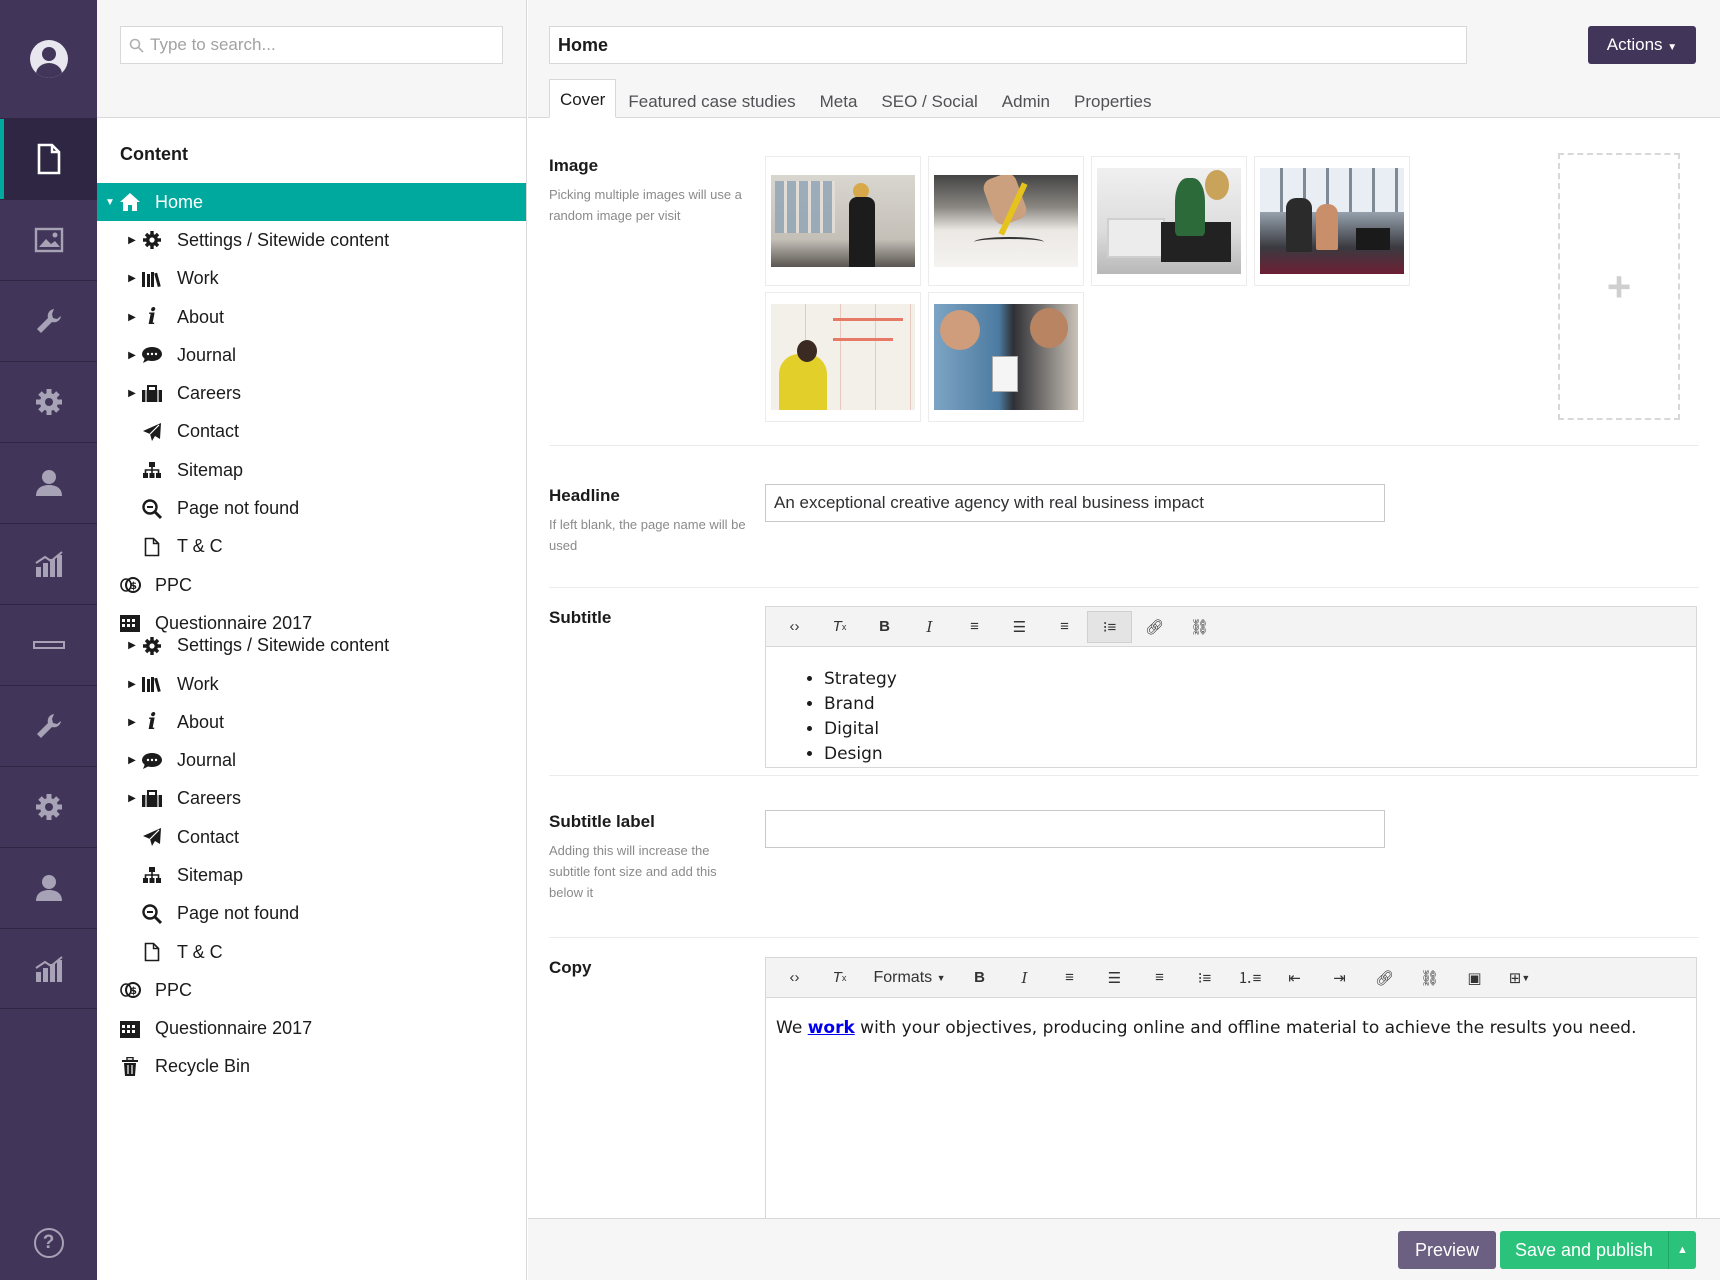  What do you see at coordinates (909, 978) in the screenshot?
I see `formats-dropdown: Formats ▼` at bounding box center [909, 978].